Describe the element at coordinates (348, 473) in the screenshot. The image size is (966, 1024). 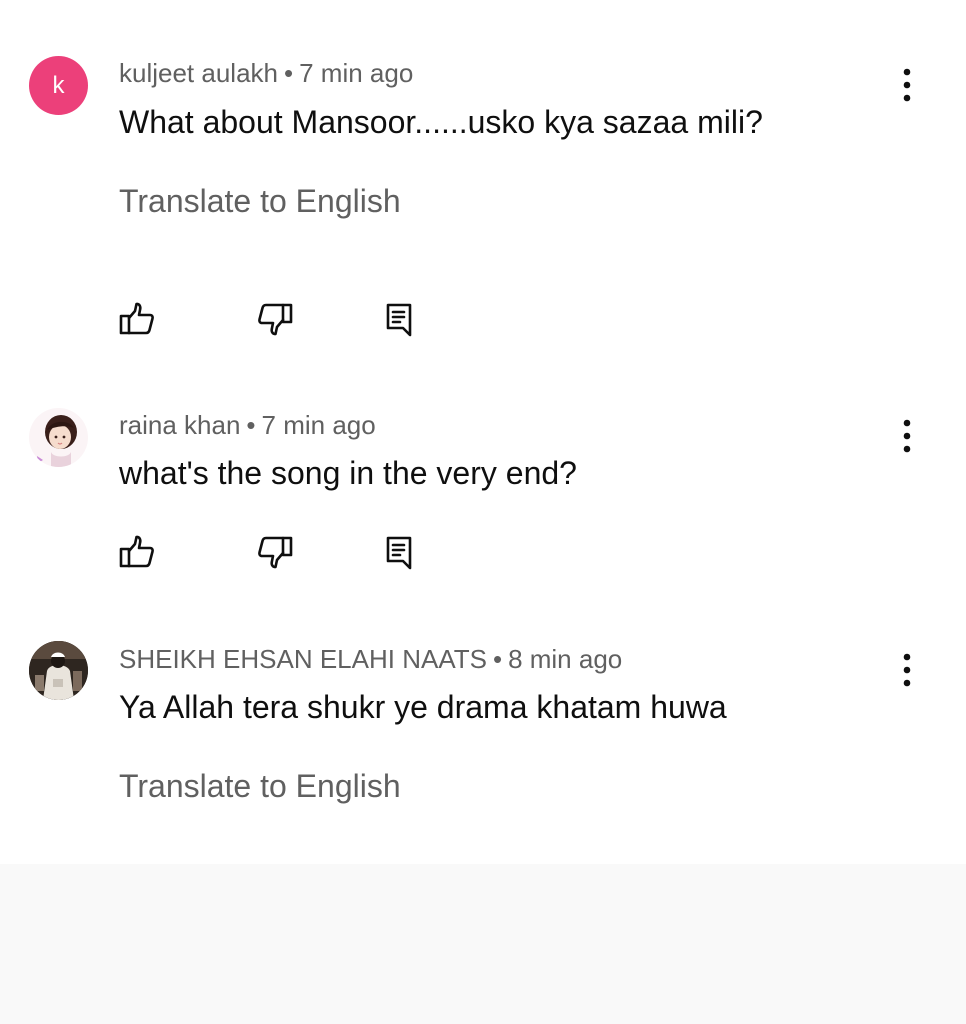
I see `comment-text: what's the song in the very end?` at that location.